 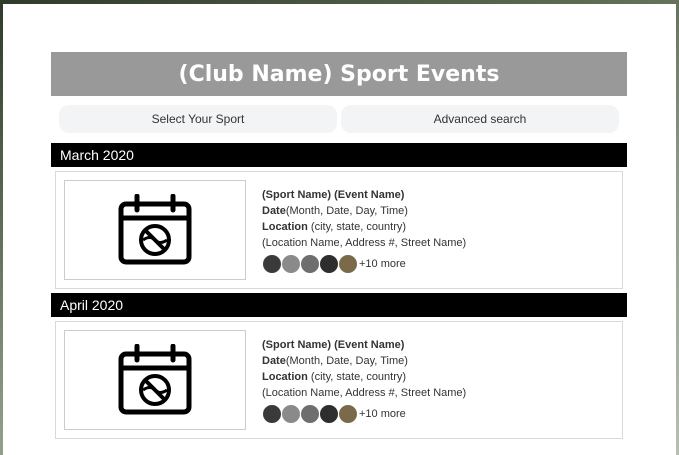 What do you see at coordinates (480, 119) in the screenshot?
I see `advanced-search-button: Advanced search` at bounding box center [480, 119].